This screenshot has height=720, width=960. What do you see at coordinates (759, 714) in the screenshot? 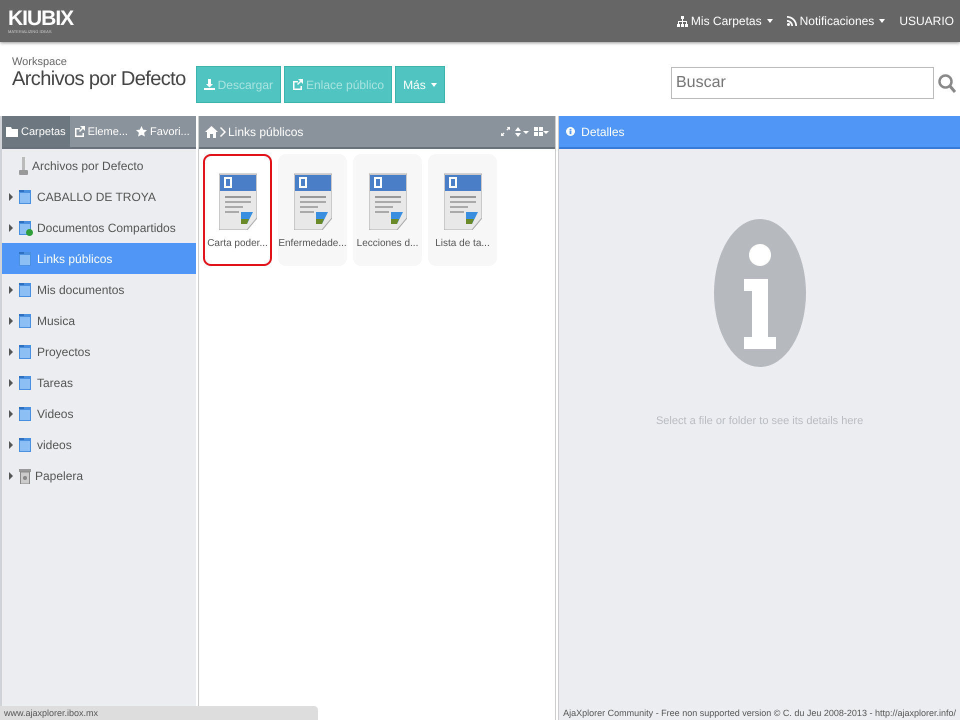
I see `footer-text: AjaXplorer Community - Free non supported version © C. du Jeu 2008-2013 - http://ajaxplorer.info/` at bounding box center [759, 714].